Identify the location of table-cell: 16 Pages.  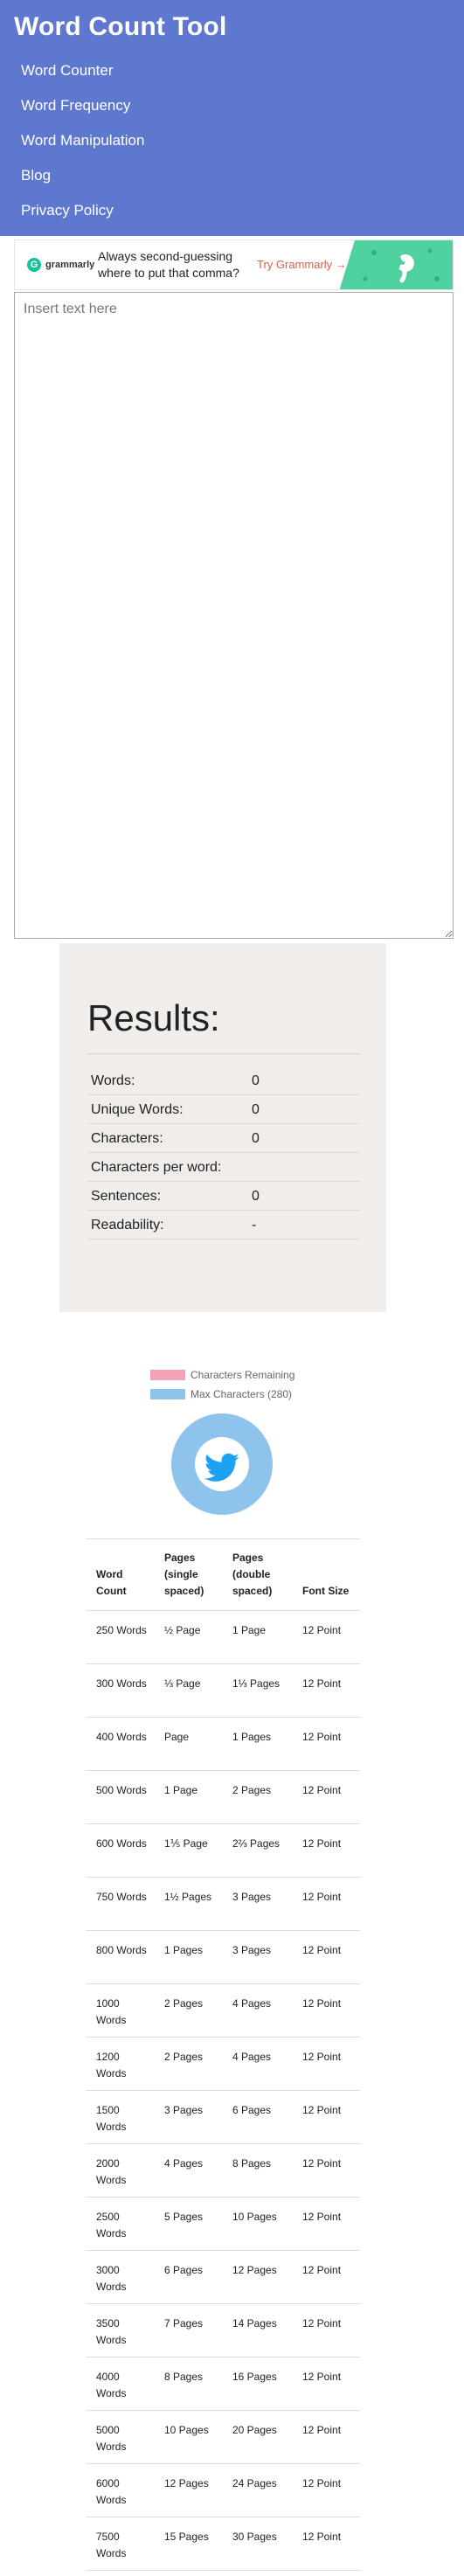
(257, 2384).